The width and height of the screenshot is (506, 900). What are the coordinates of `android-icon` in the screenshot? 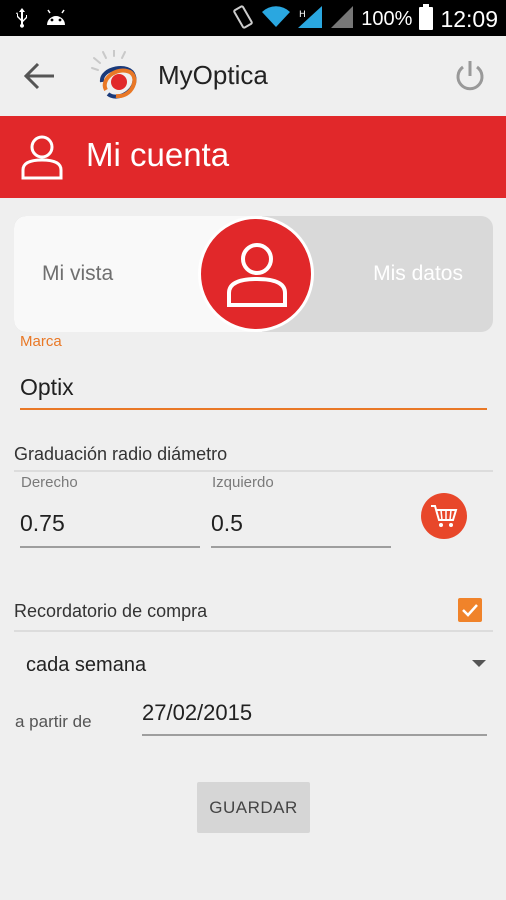 It's located at (56, 20).